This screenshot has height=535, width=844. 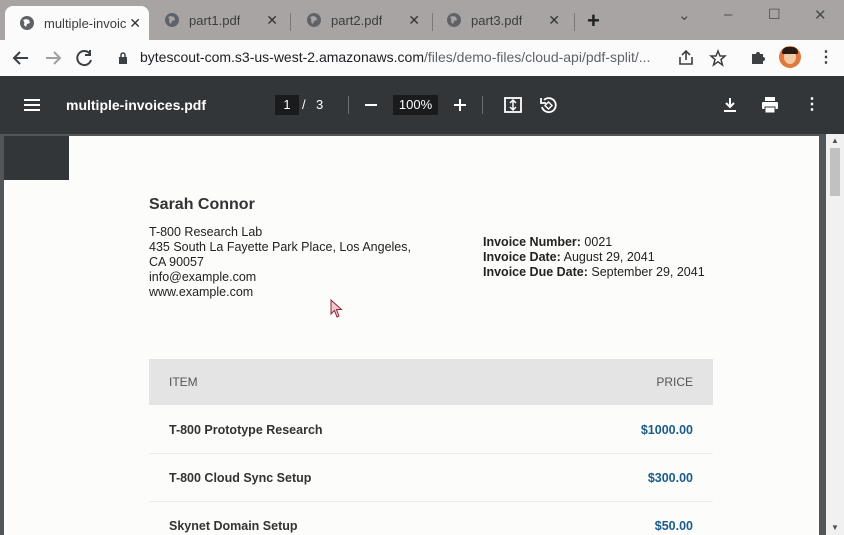 I want to click on tab-search-chevron-icon: ⌄, so click(x=684, y=15).